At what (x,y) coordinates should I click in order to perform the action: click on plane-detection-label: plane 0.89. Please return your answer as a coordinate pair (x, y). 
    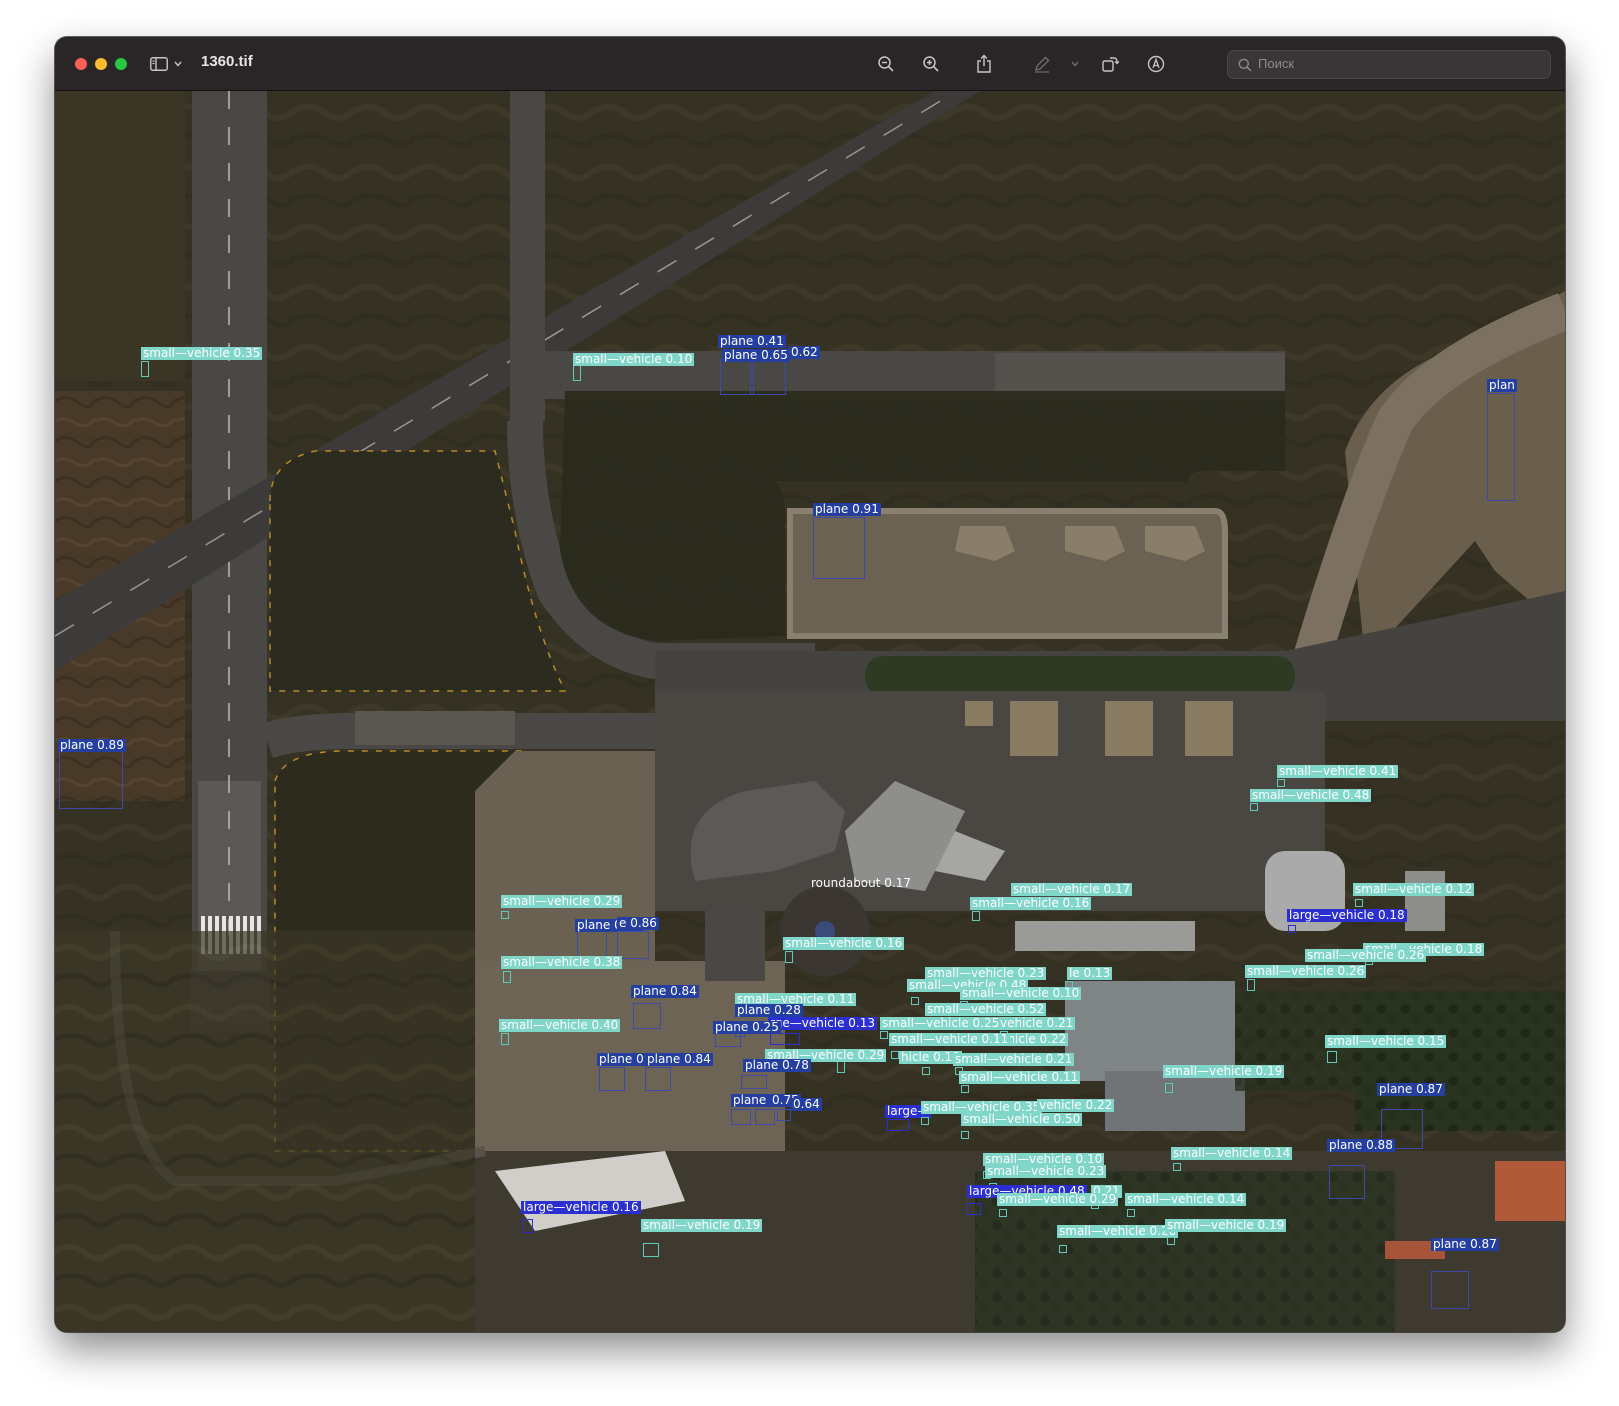
    Looking at the image, I should click on (92, 745).